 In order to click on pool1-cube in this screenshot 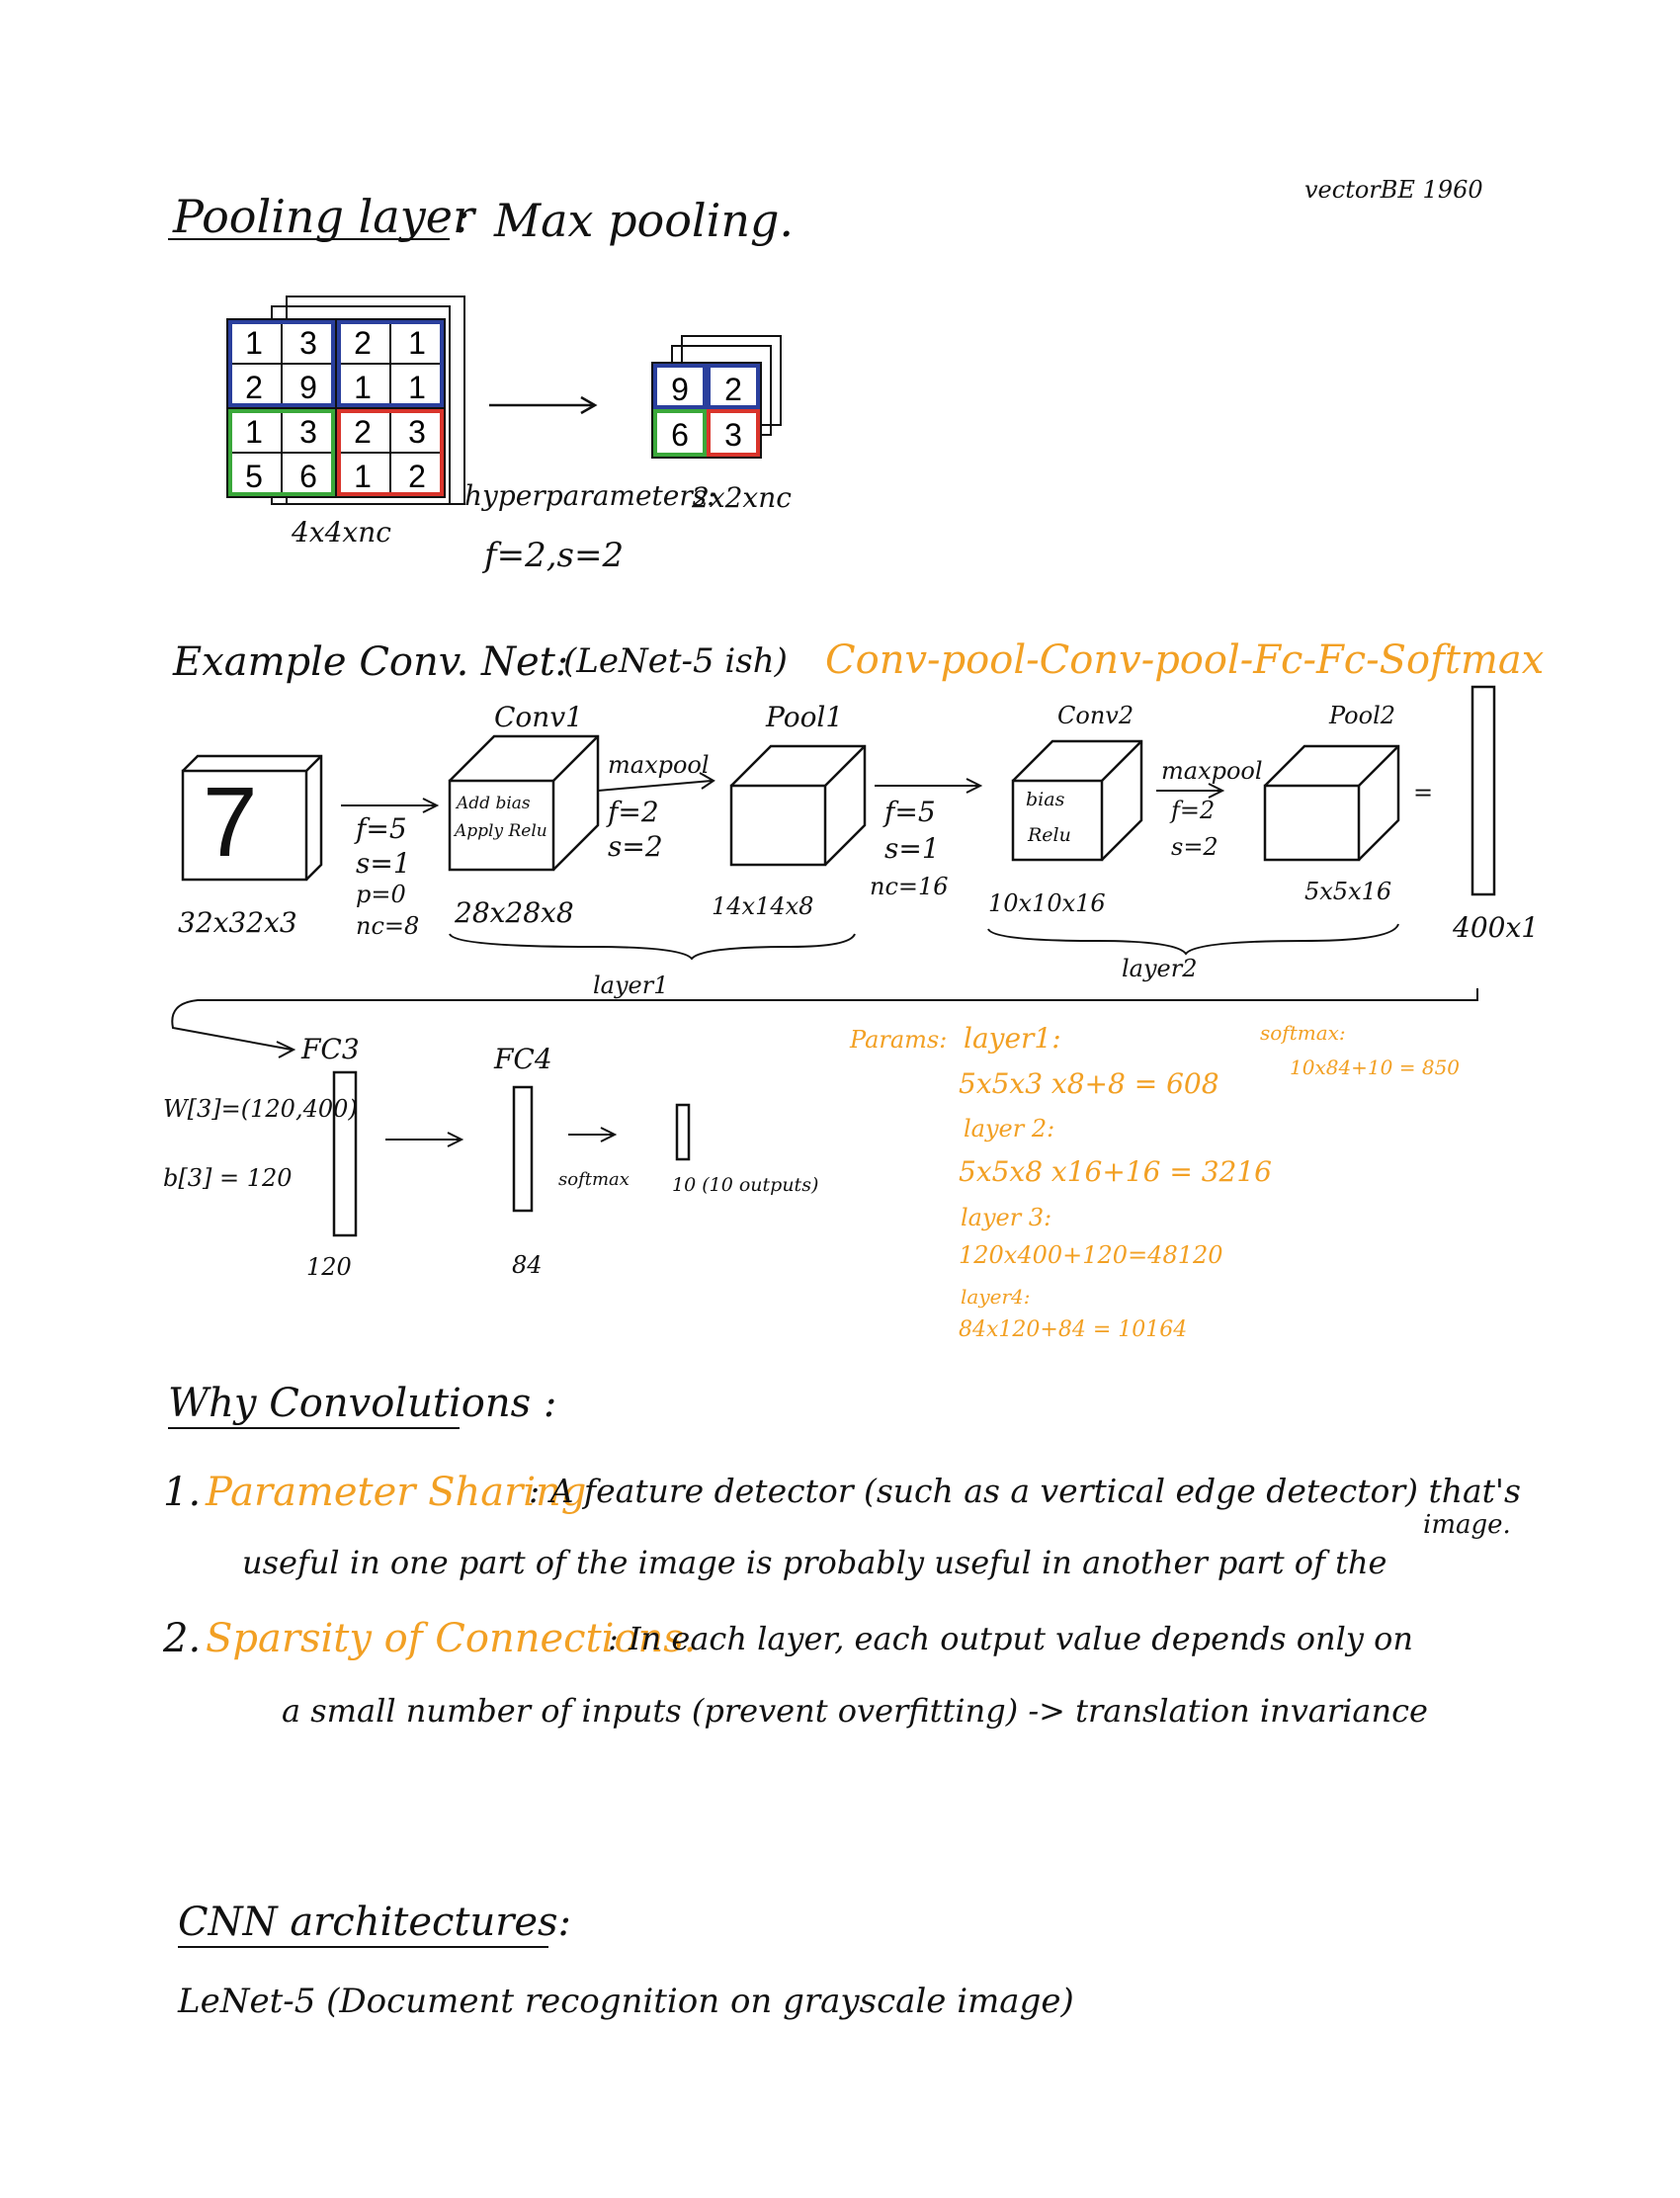, I will do `click(798, 805)`.